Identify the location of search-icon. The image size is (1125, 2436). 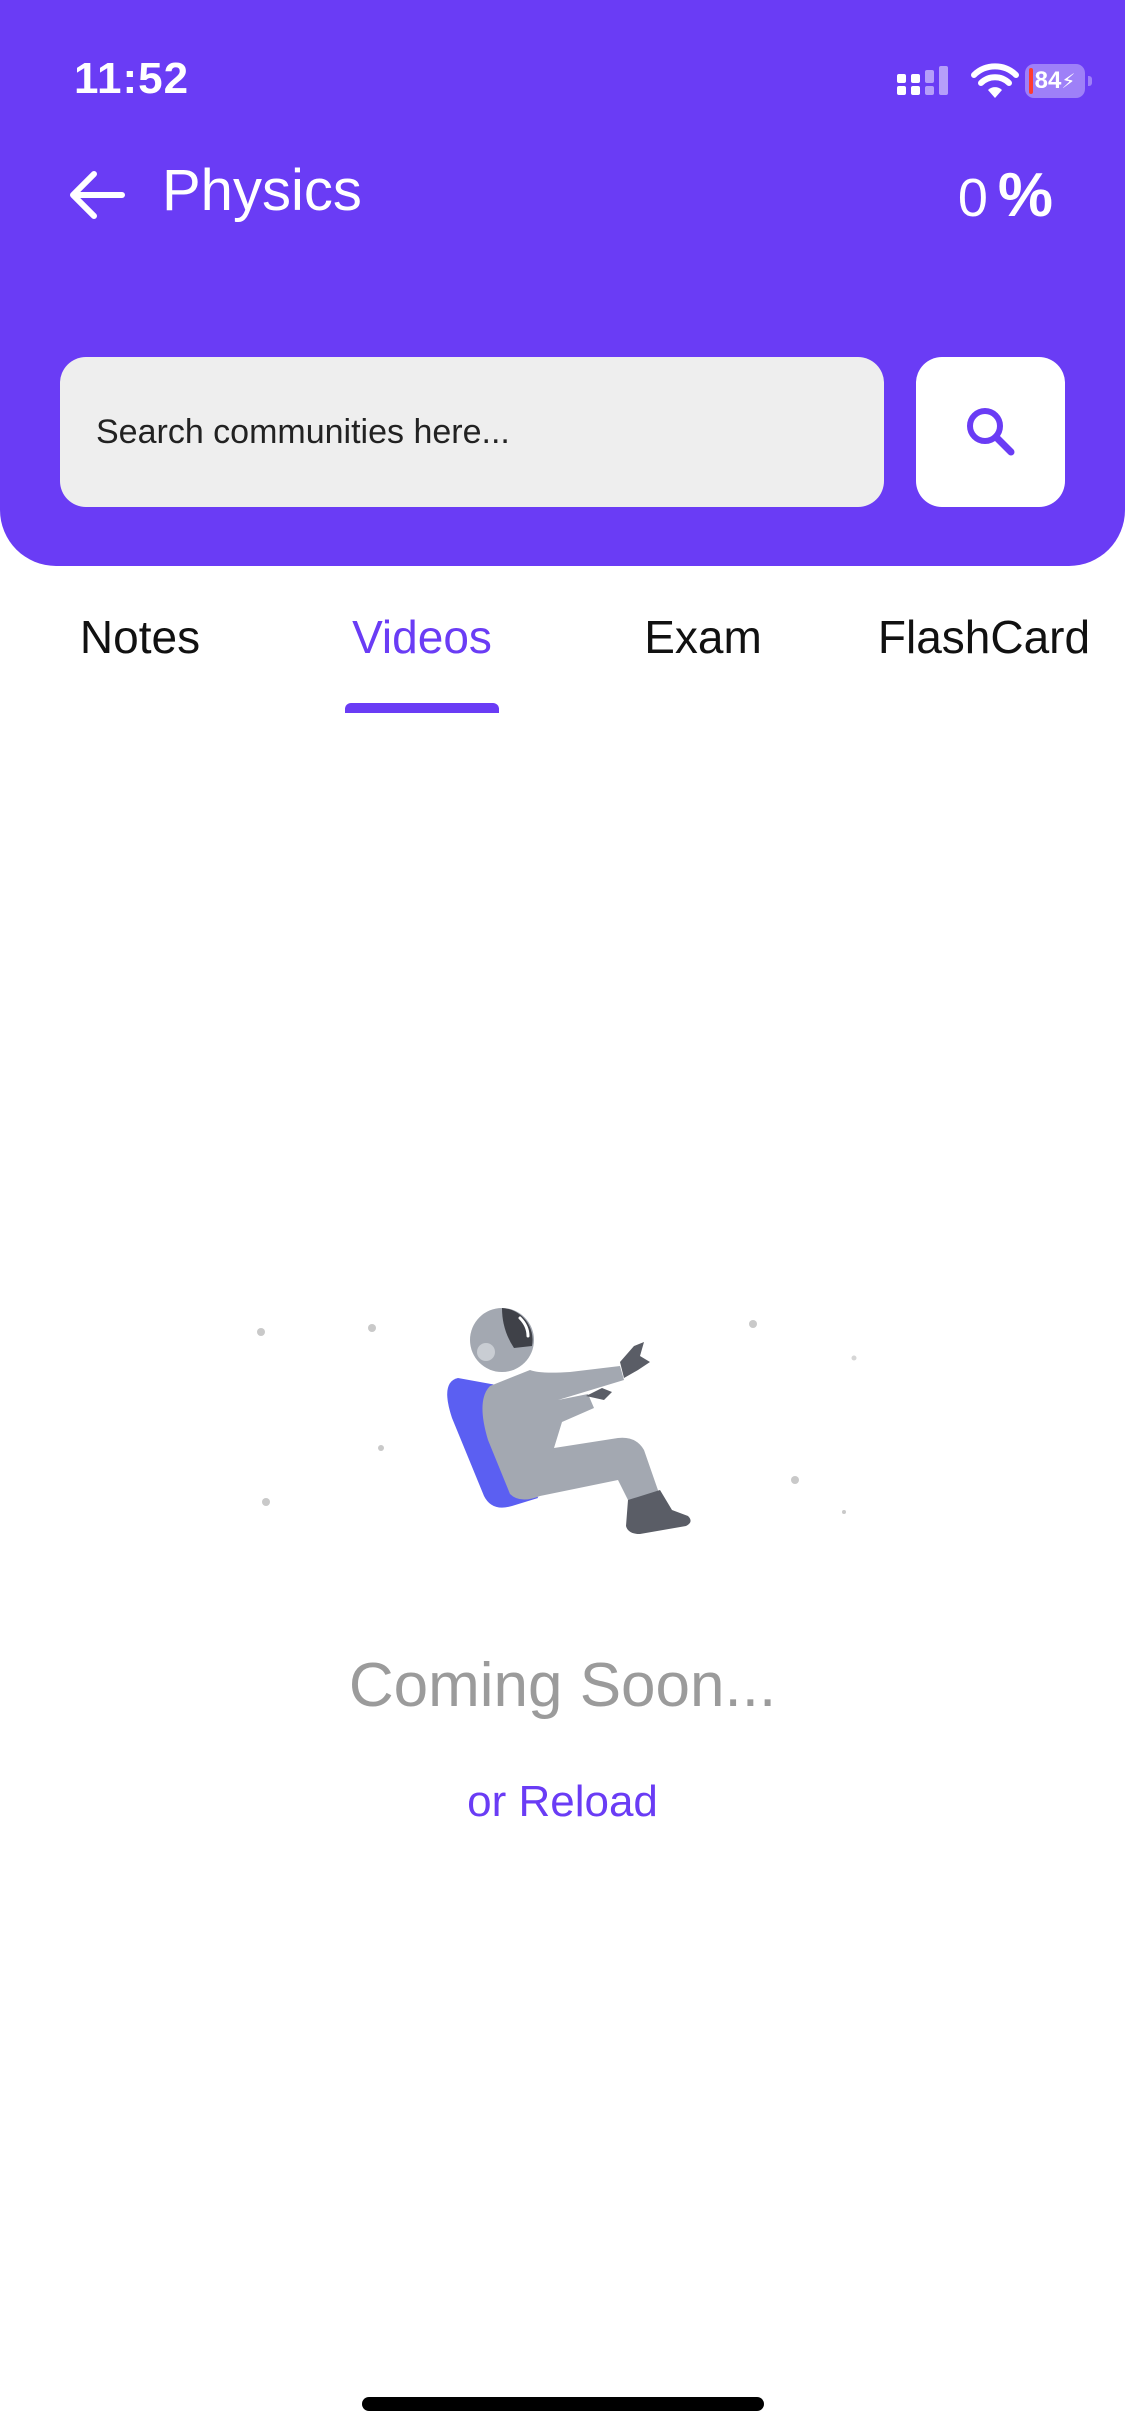
(990, 432).